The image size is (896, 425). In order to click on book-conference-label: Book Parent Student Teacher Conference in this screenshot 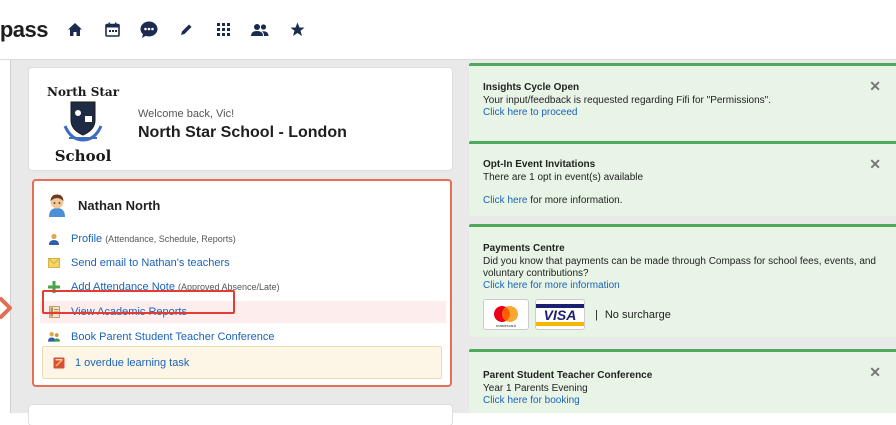, I will do `click(173, 337)`.